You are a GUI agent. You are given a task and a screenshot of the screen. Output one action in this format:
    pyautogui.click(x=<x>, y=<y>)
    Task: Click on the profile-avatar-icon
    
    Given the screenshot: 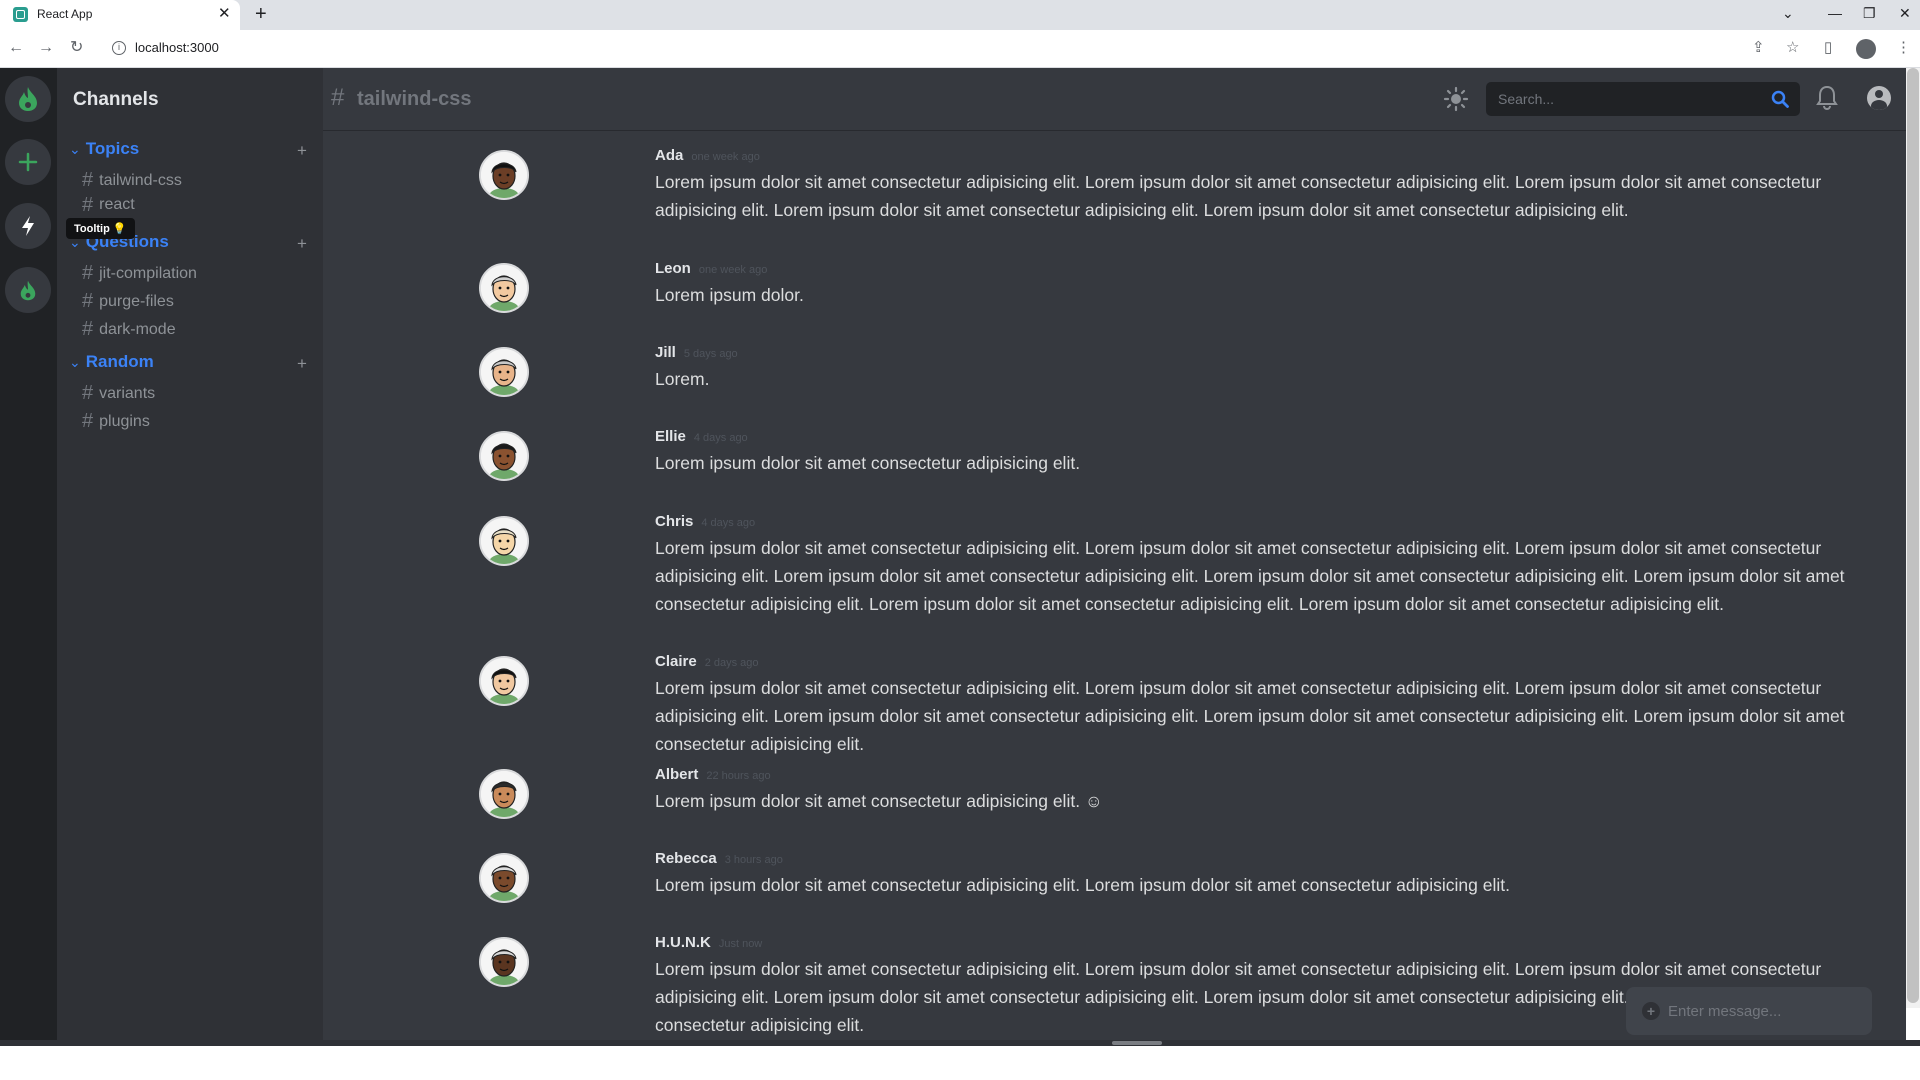 What is the action you would take?
    pyautogui.click(x=1866, y=49)
    